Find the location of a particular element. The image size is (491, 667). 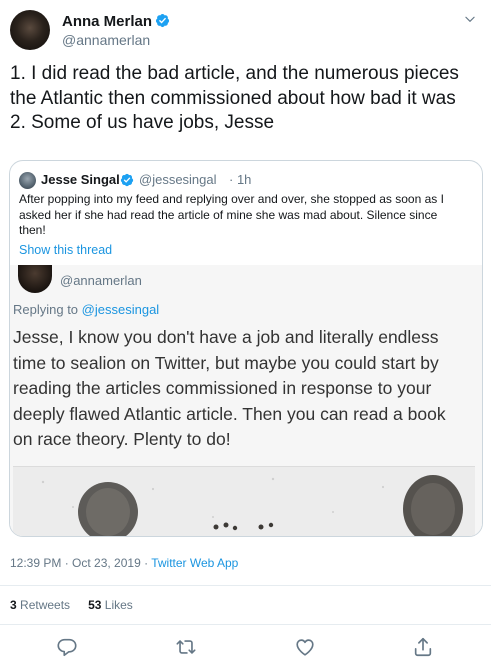

heart-icon is located at coordinates (305, 647).